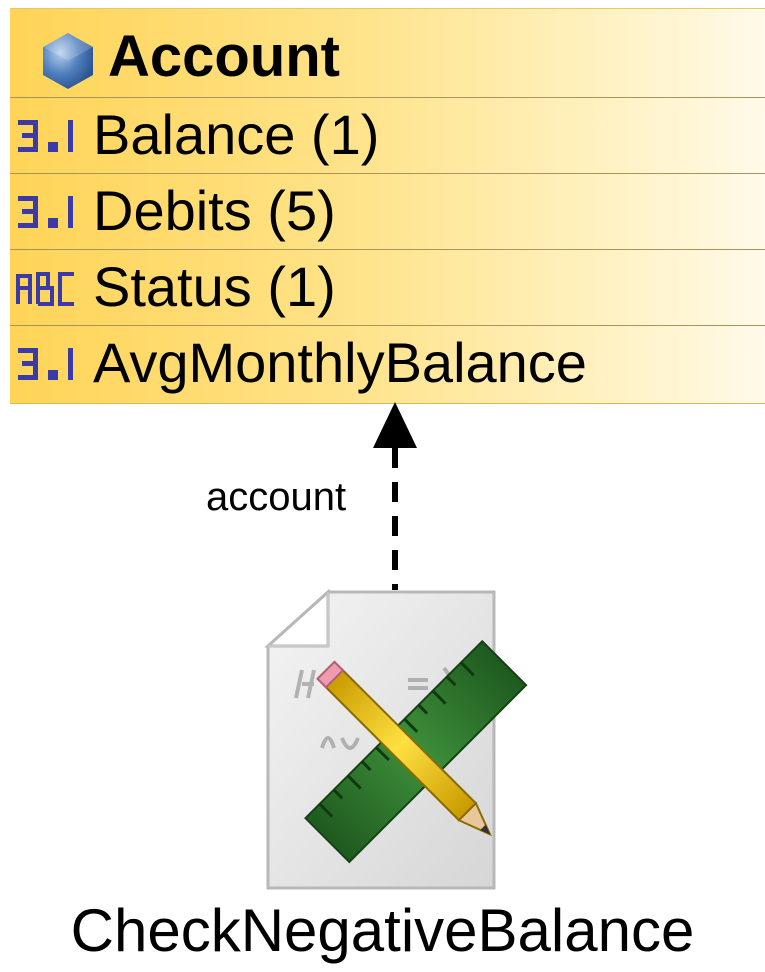  What do you see at coordinates (214, 286) in the screenshot?
I see `attribute-label: Status (1)` at bounding box center [214, 286].